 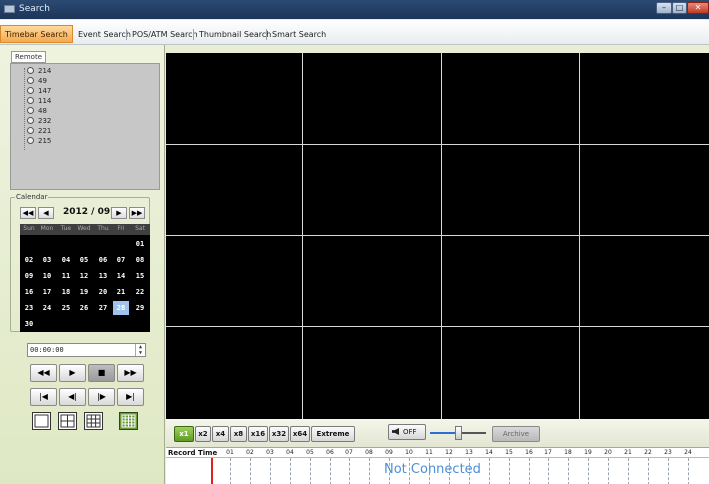 What do you see at coordinates (41, 421) in the screenshot?
I see `layout-1x1-button` at bounding box center [41, 421].